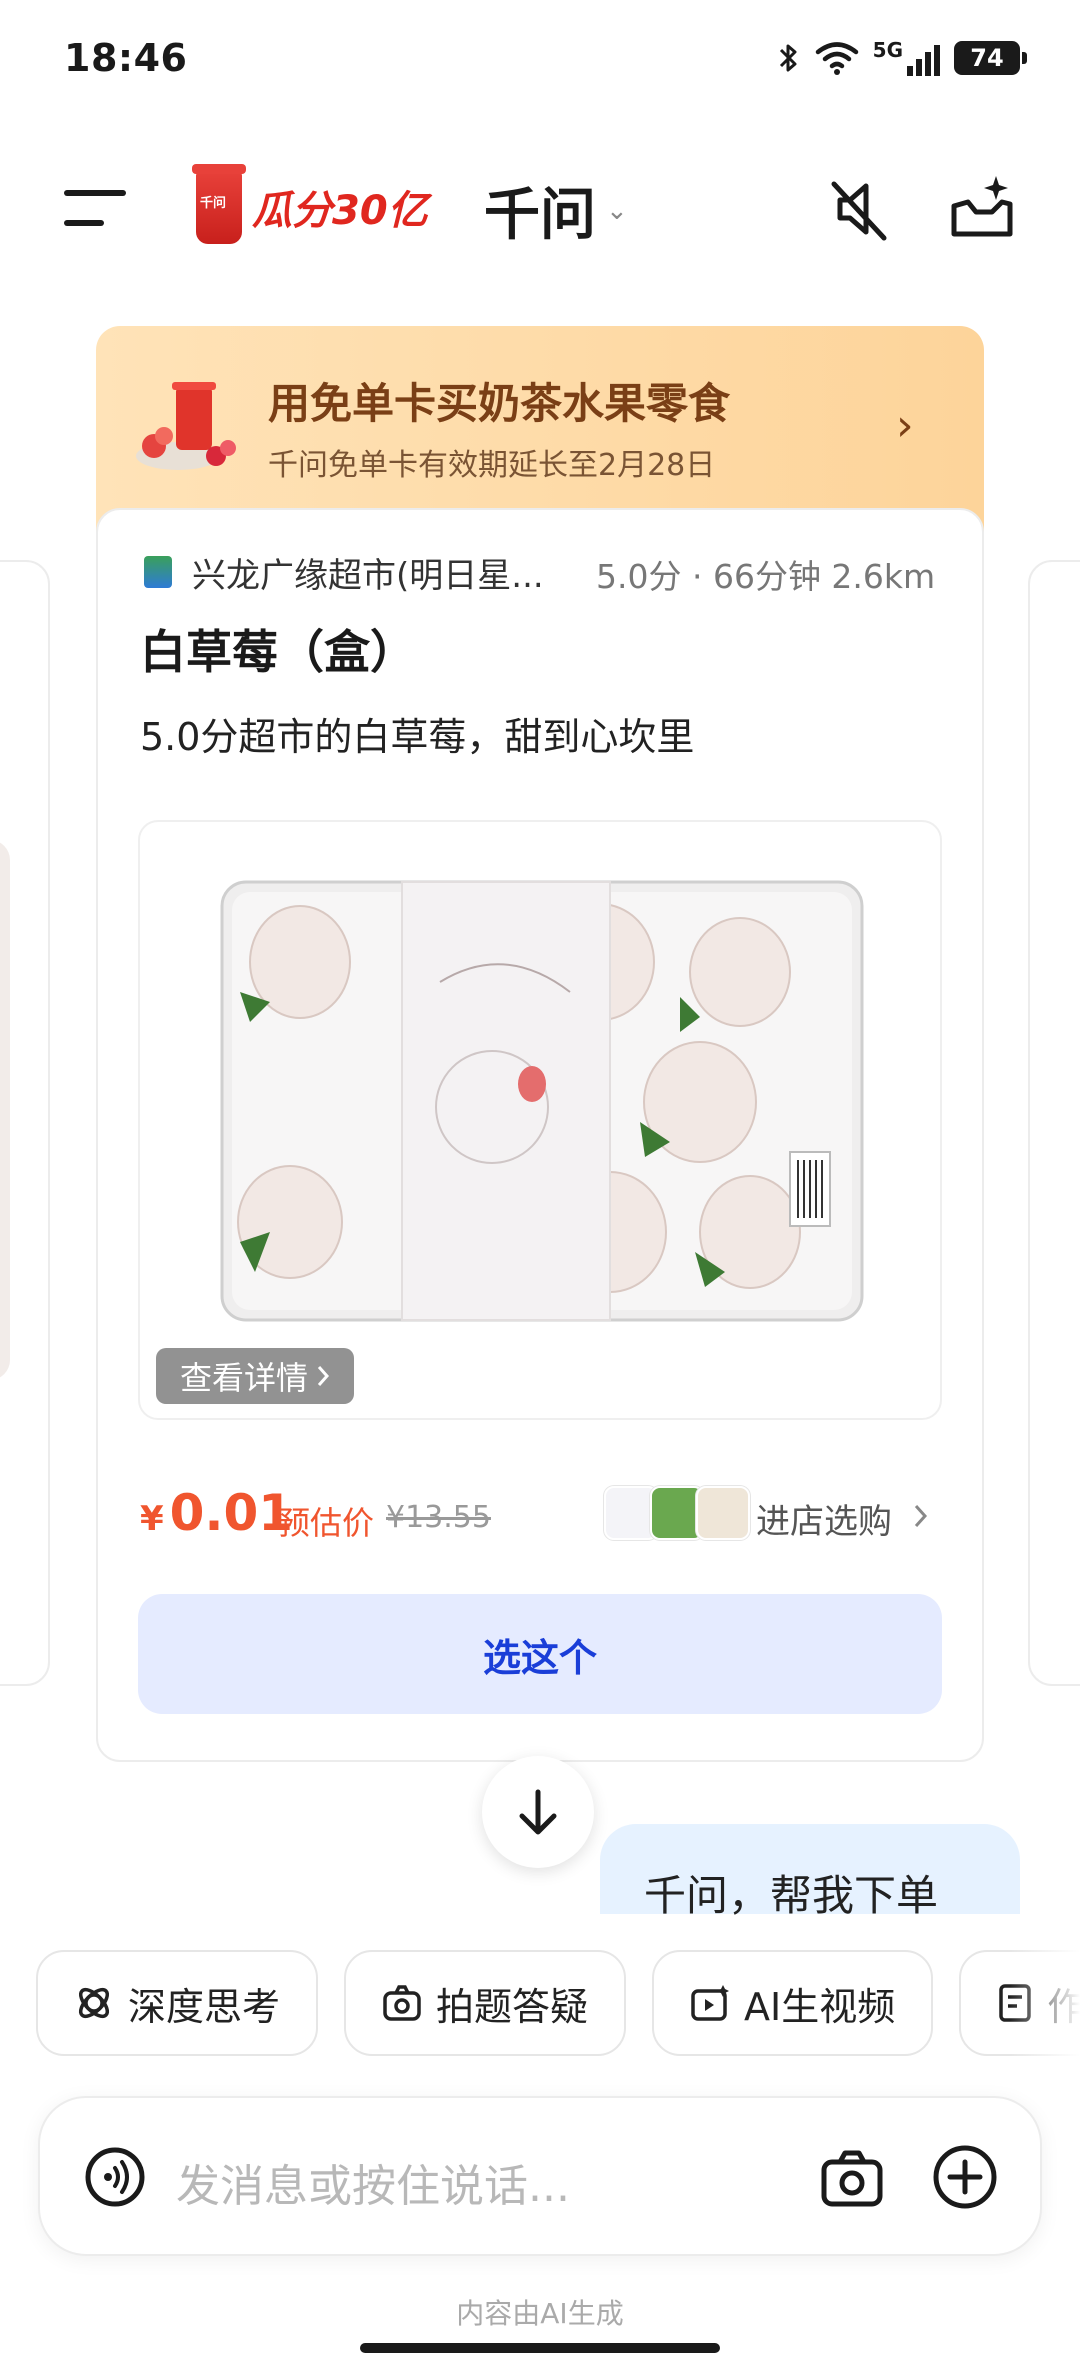 Image resolution: width=1080 pixels, height=2376 pixels. I want to click on view-details-label: 查看详情, so click(243, 1378).